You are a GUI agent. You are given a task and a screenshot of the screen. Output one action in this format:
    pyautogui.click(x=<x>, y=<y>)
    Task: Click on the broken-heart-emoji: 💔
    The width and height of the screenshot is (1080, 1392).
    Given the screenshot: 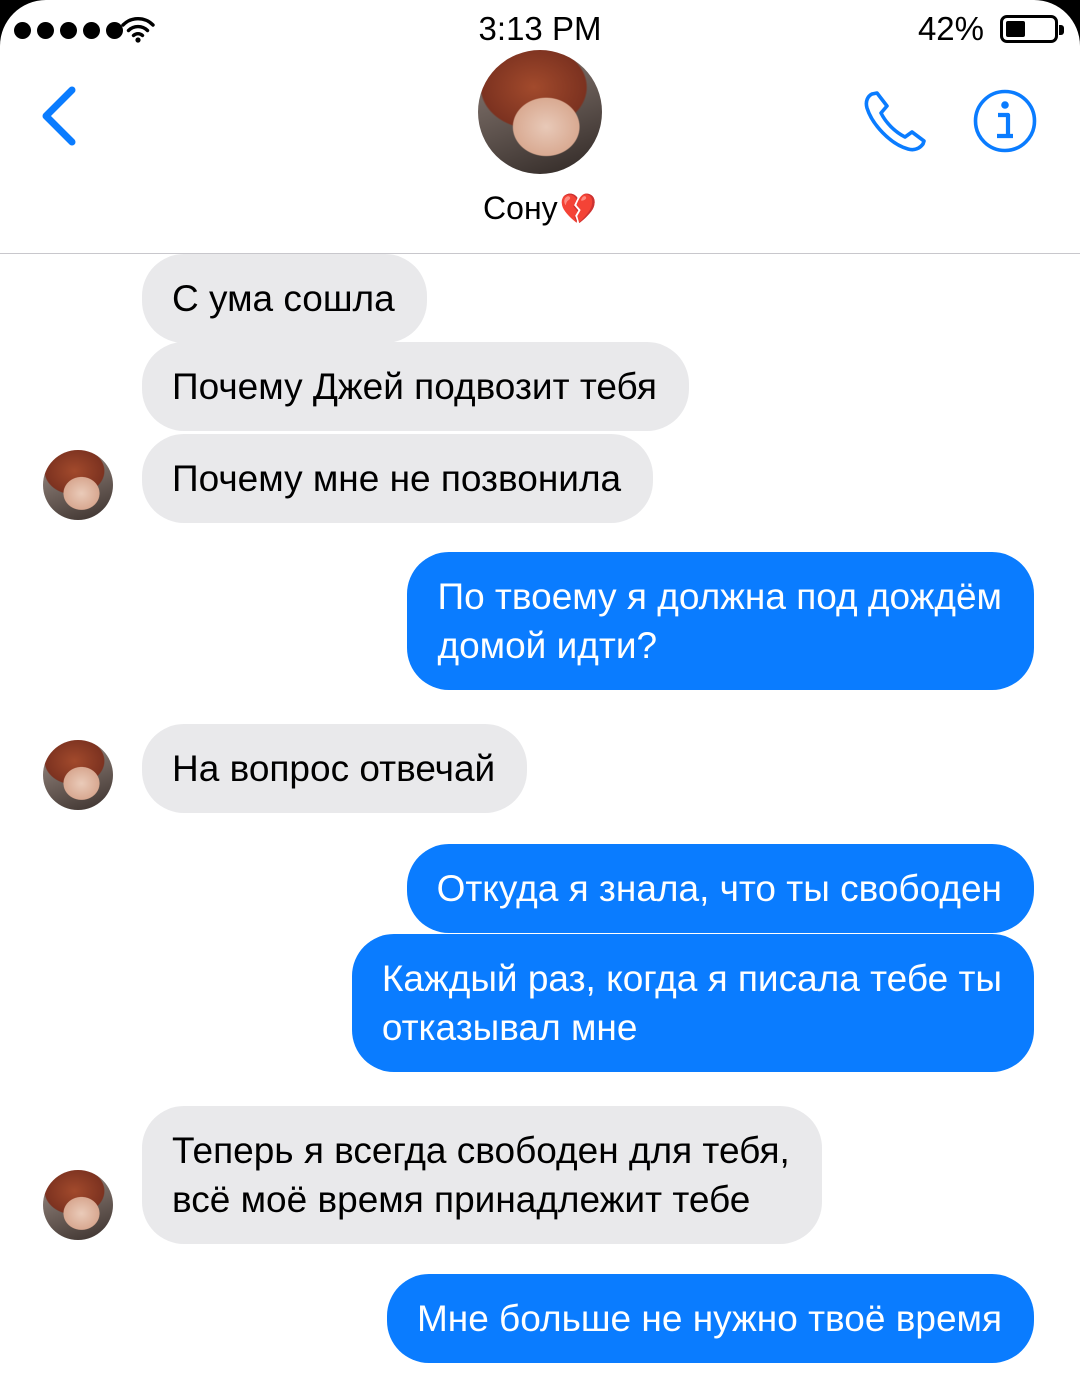 What is the action you would take?
    pyautogui.click(x=578, y=209)
    